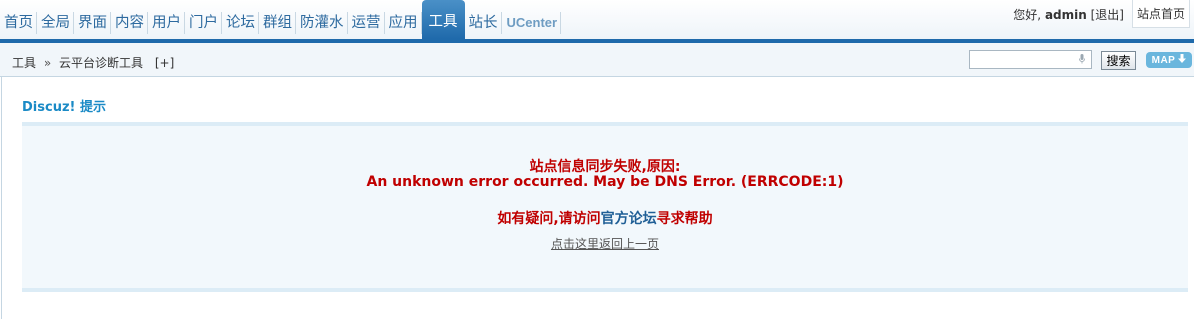  Describe the element at coordinates (629, 219) in the screenshot. I see `official-forum-link: 官方论坛` at that location.